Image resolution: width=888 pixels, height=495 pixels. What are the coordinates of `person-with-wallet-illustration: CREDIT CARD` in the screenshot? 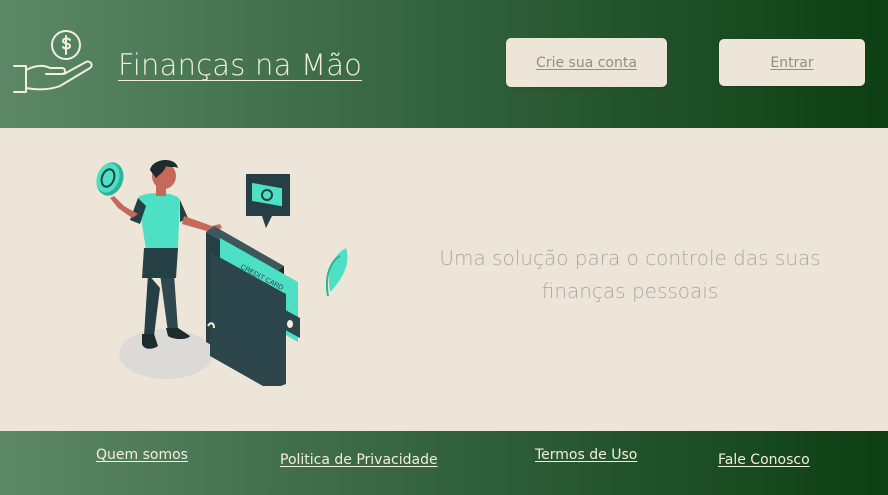 It's located at (222, 272).